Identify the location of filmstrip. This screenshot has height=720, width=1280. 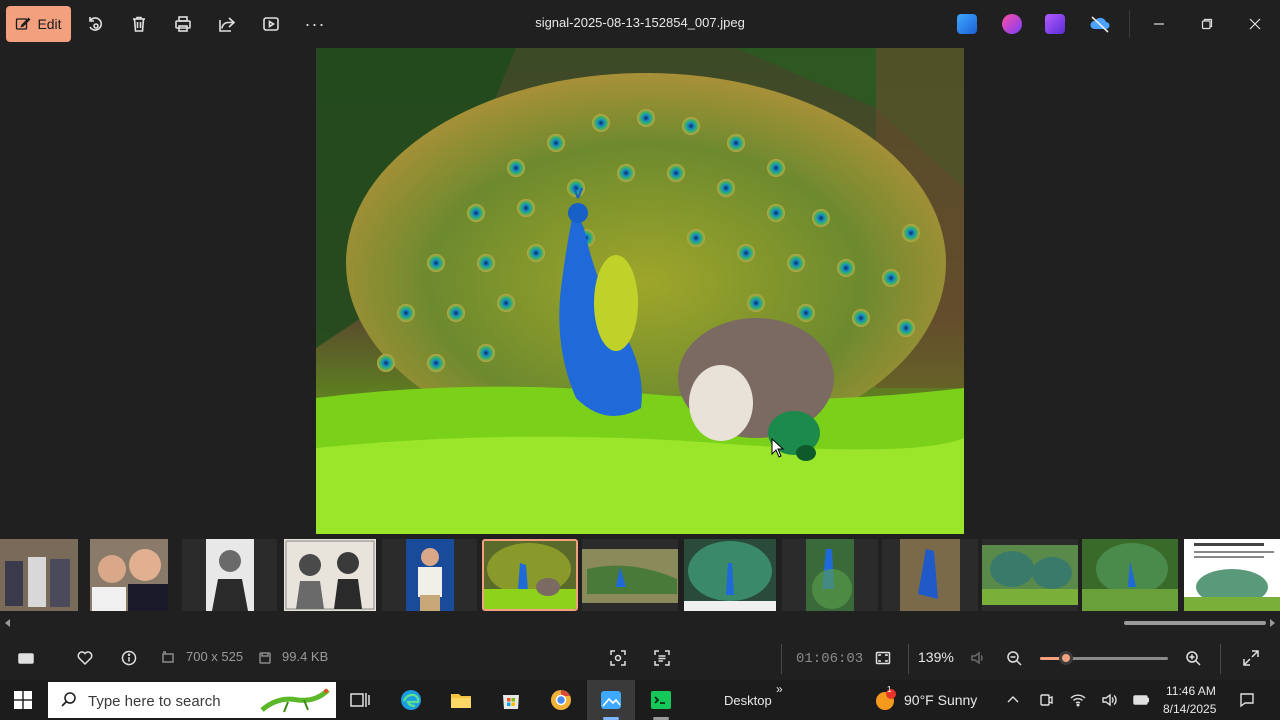
(640, 577).